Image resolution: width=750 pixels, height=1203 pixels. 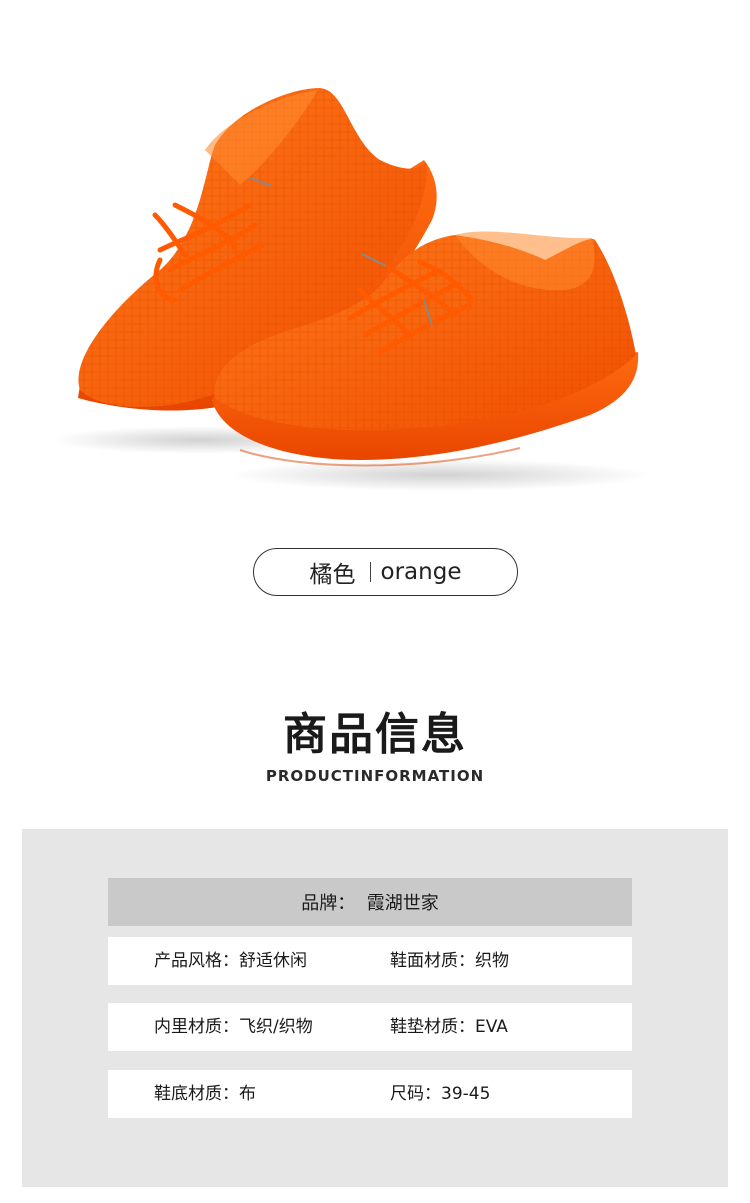 What do you see at coordinates (230, 961) in the screenshot?
I see `spec-style: 产品风格：舒适休闲` at bounding box center [230, 961].